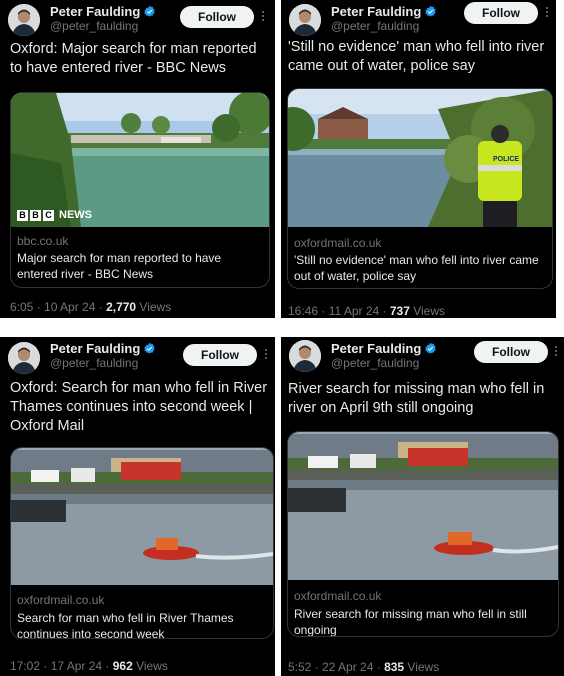 The height and width of the screenshot is (676, 564). I want to click on tweet-meta: 5:52 · 22 Apr 24 · 835 Views, so click(363, 667).